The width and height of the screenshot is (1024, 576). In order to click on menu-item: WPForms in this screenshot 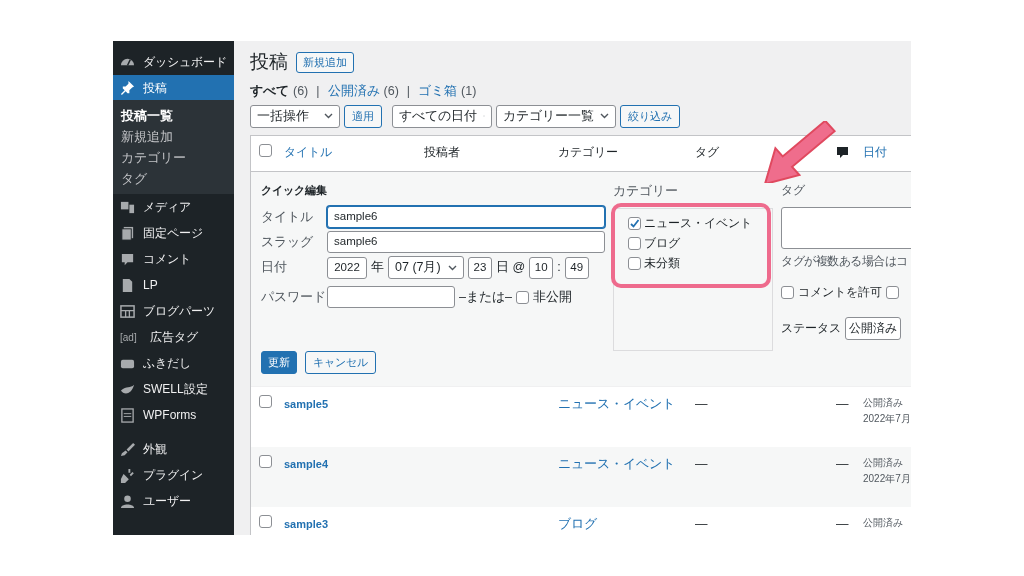, I will do `click(173, 415)`.